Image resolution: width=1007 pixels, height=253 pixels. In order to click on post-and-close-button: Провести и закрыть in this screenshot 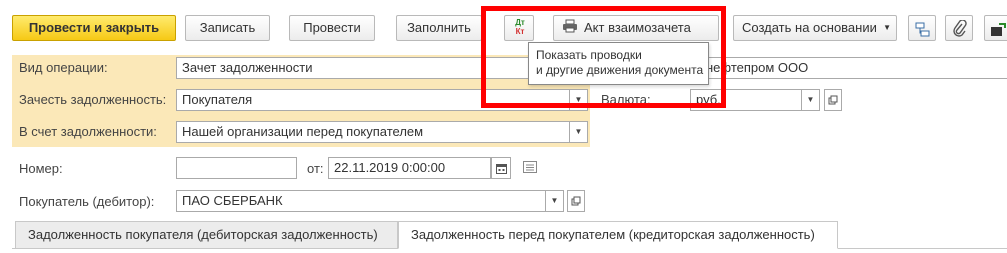, I will do `click(94, 28)`.